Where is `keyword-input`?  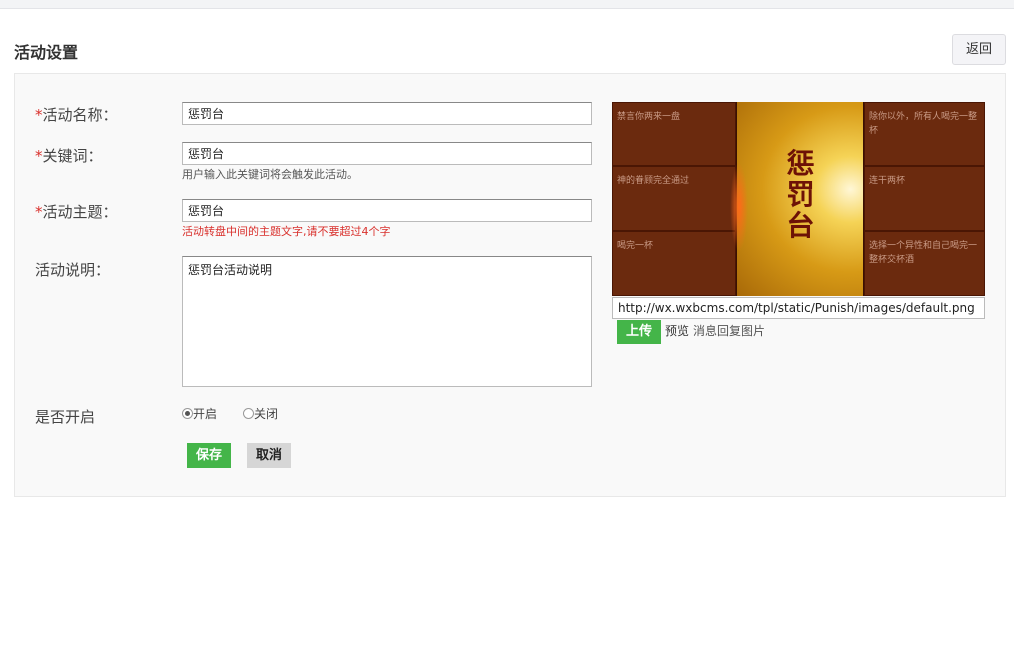
keyword-input is located at coordinates (387, 153).